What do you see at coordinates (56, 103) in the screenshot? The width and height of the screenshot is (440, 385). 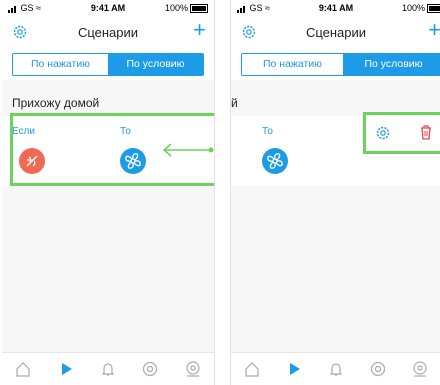 I see `scenario-name: Прихожу домой` at bounding box center [56, 103].